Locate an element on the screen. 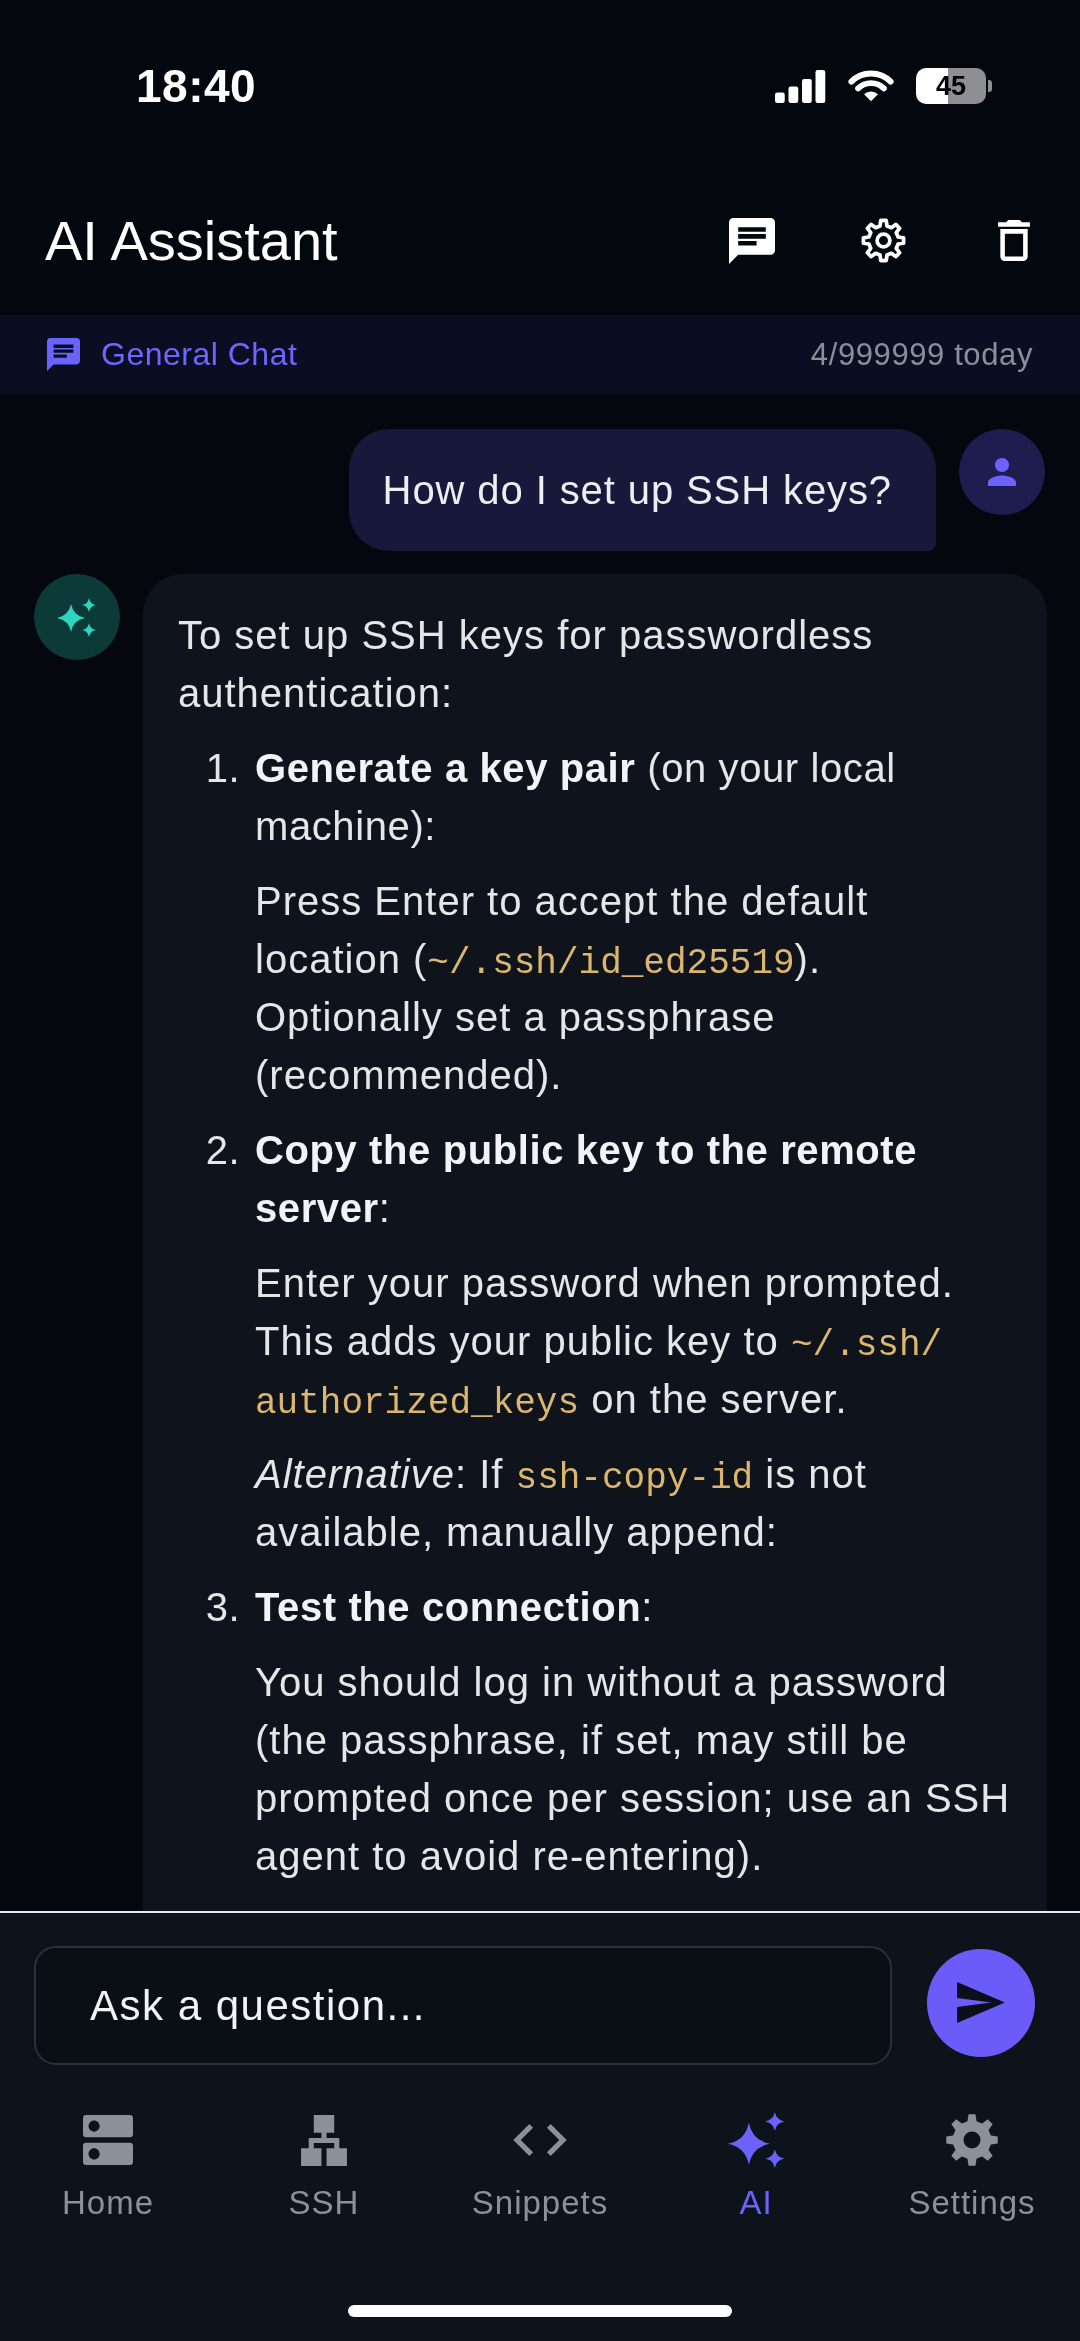 Image resolution: width=1080 pixels, height=2341 pixels. step-paragraph: Enter your password when prompted. This adds your public key to ~/.ssh/authorized_keys on the server. is located at coordinates (605, 1343).